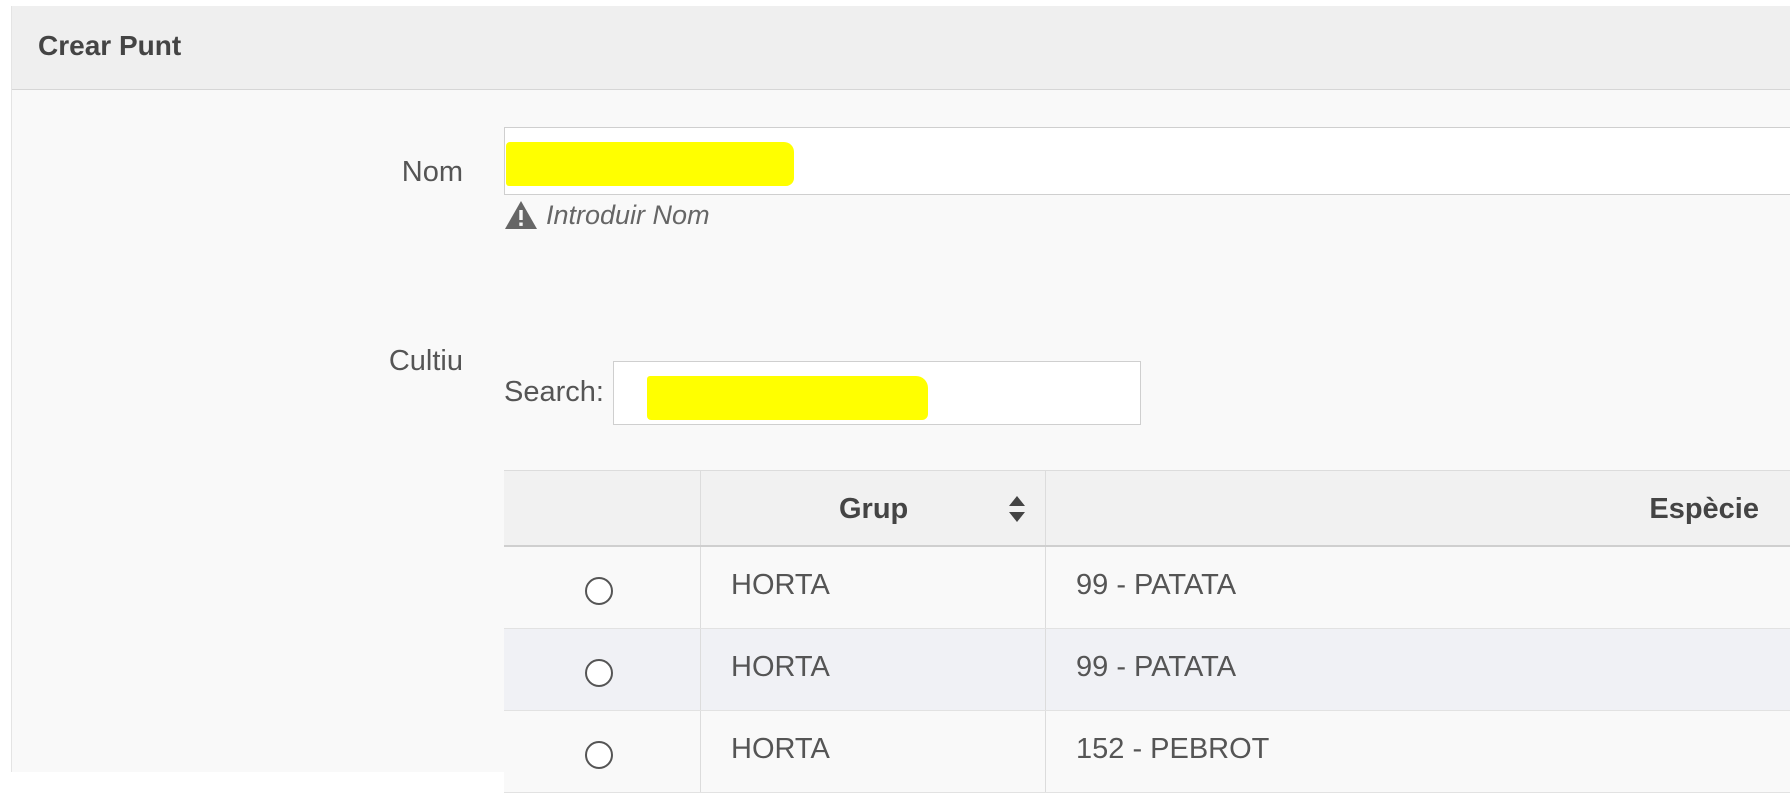 The height and width of the screenshot is (793, 1790). I want to click on header-select-column, so click(602, 508).